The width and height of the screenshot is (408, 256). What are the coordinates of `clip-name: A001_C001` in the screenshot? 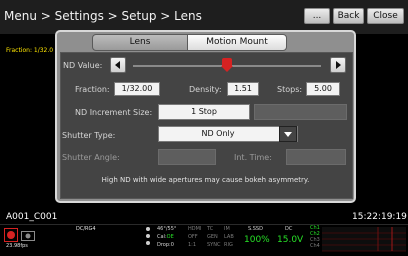 It's located at (32, 217).